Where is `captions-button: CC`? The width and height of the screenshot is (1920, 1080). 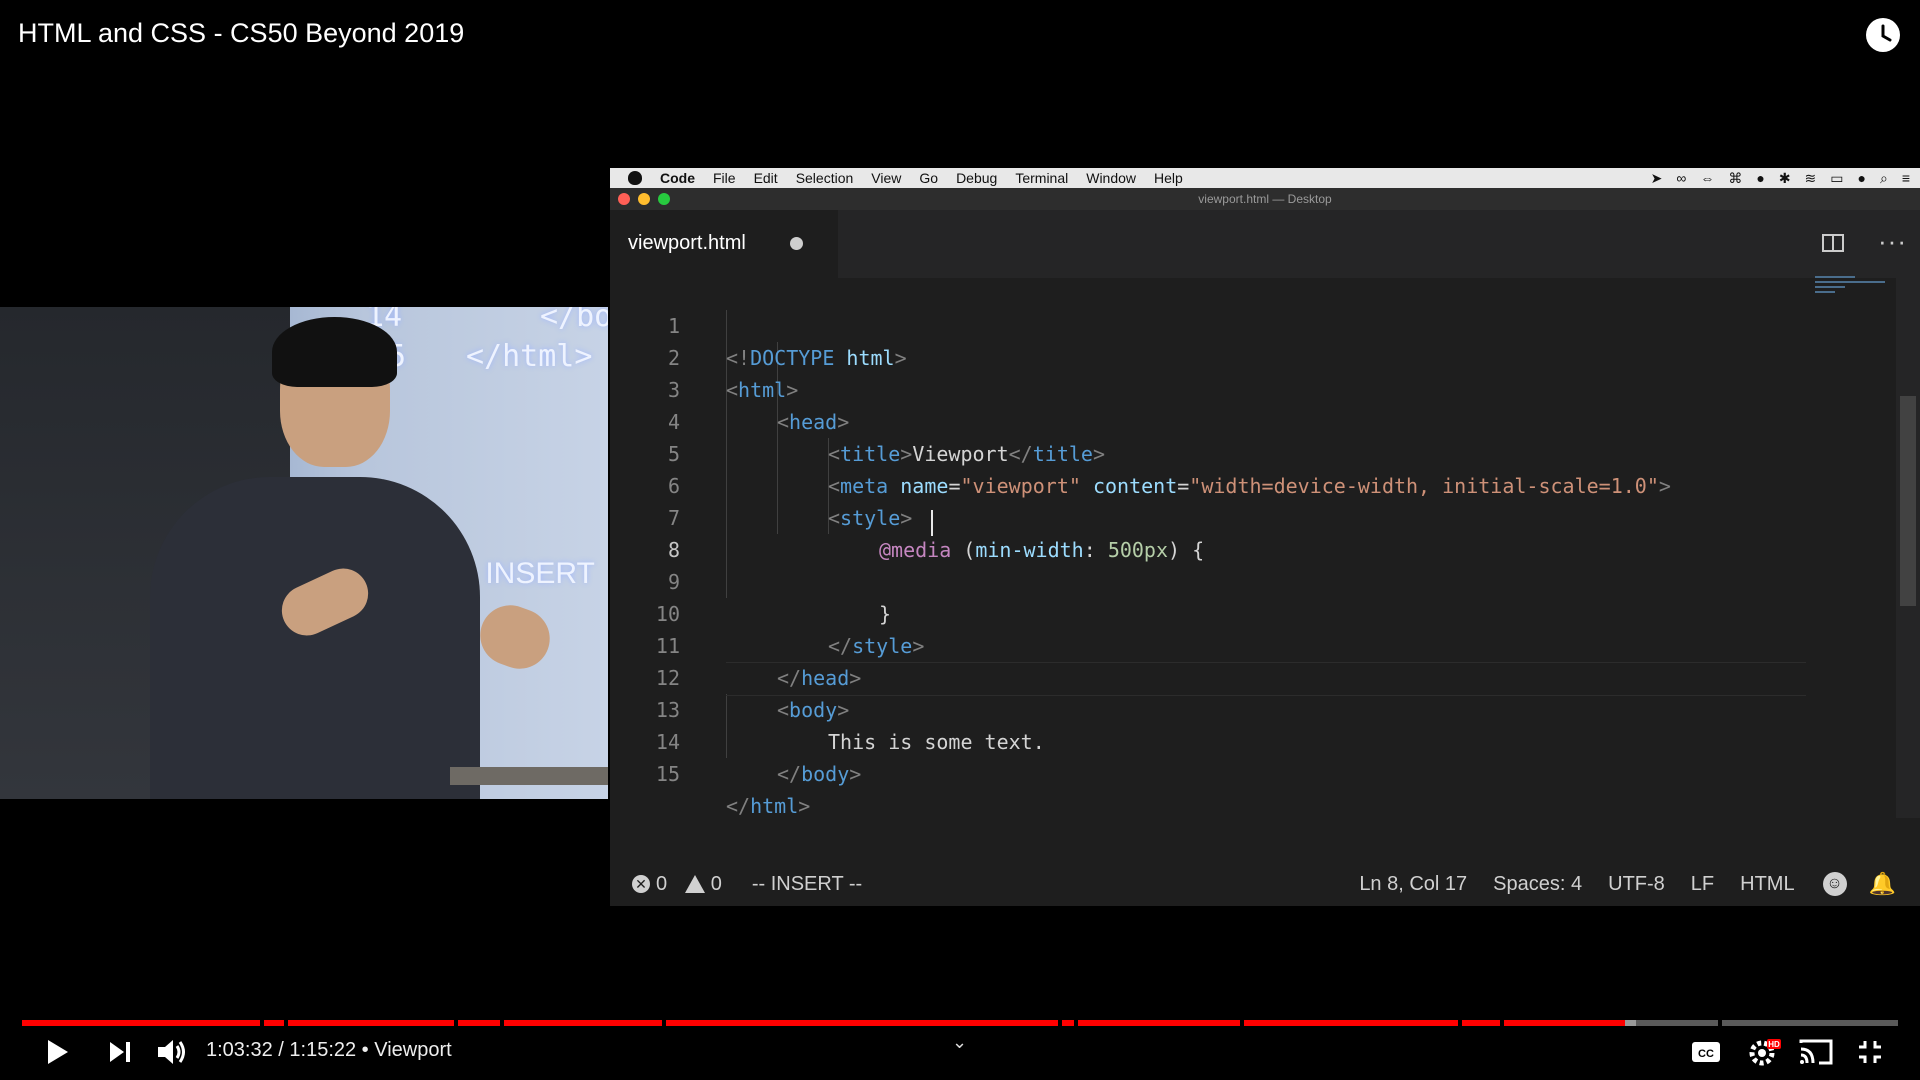 captions-button: CC is located at coordinates (1706, 1052).